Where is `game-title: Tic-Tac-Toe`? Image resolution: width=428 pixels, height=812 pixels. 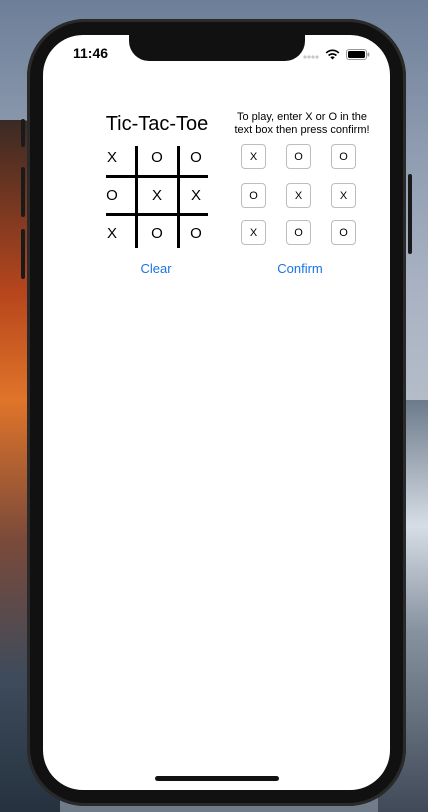
game-title: Tic-Tac-Toe is located at coordinates (157, 124).